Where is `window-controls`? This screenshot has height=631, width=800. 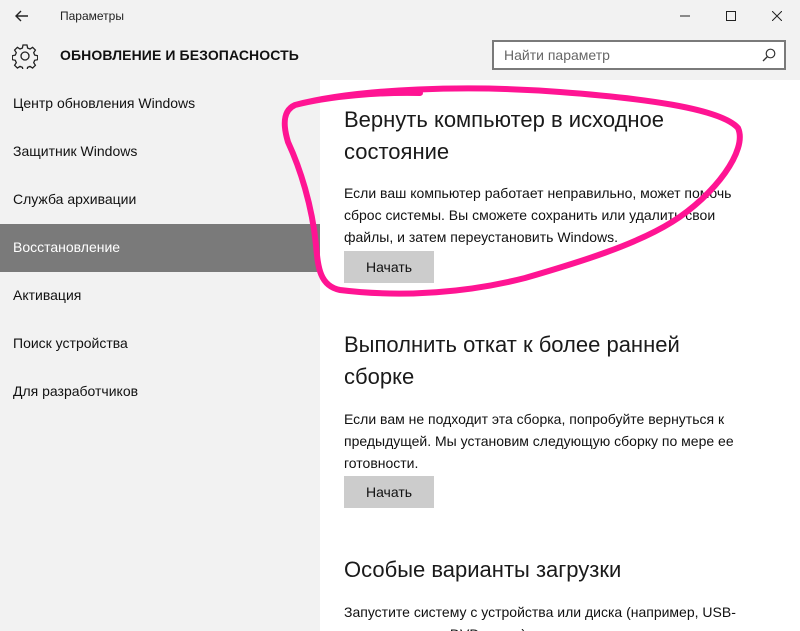 window-controls is located at coordinates (731, 16).